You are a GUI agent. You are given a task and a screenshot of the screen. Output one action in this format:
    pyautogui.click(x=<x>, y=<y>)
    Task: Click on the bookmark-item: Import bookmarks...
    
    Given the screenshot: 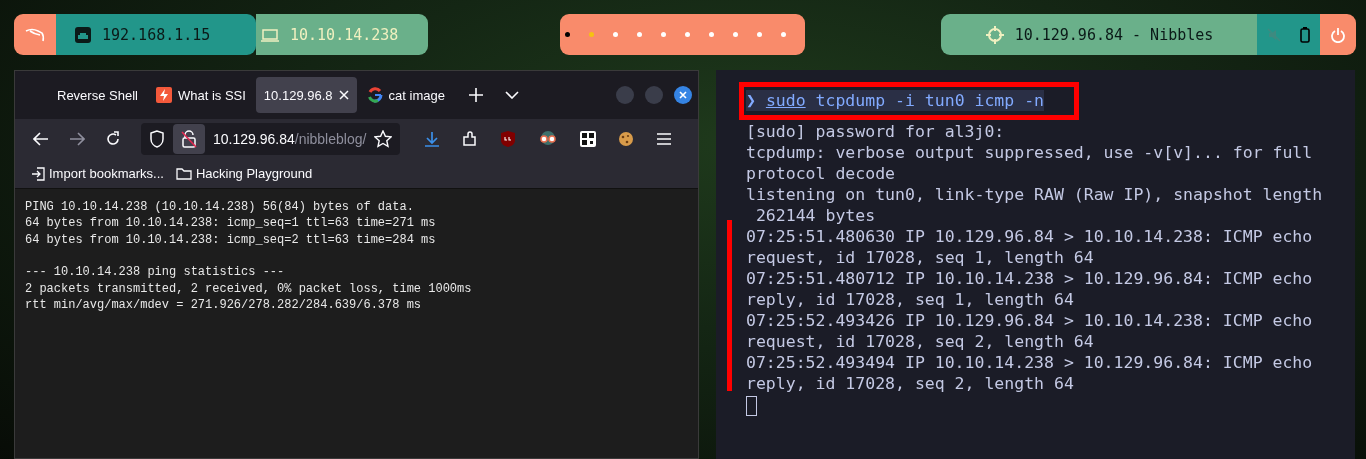 What is the action you would take?
    pyautogui.click(x=97, y=173)
    